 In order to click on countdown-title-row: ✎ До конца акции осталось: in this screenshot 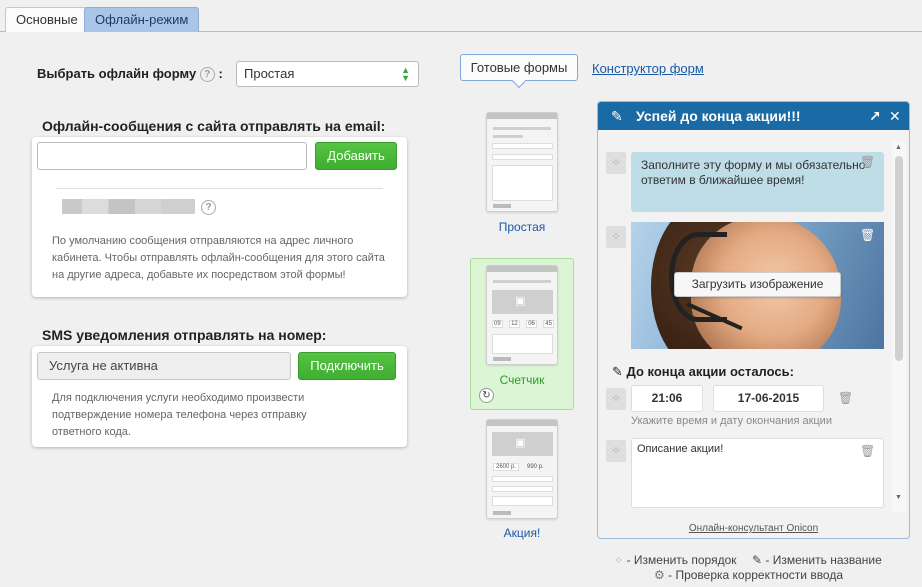, I will do `click(703, 372)`.